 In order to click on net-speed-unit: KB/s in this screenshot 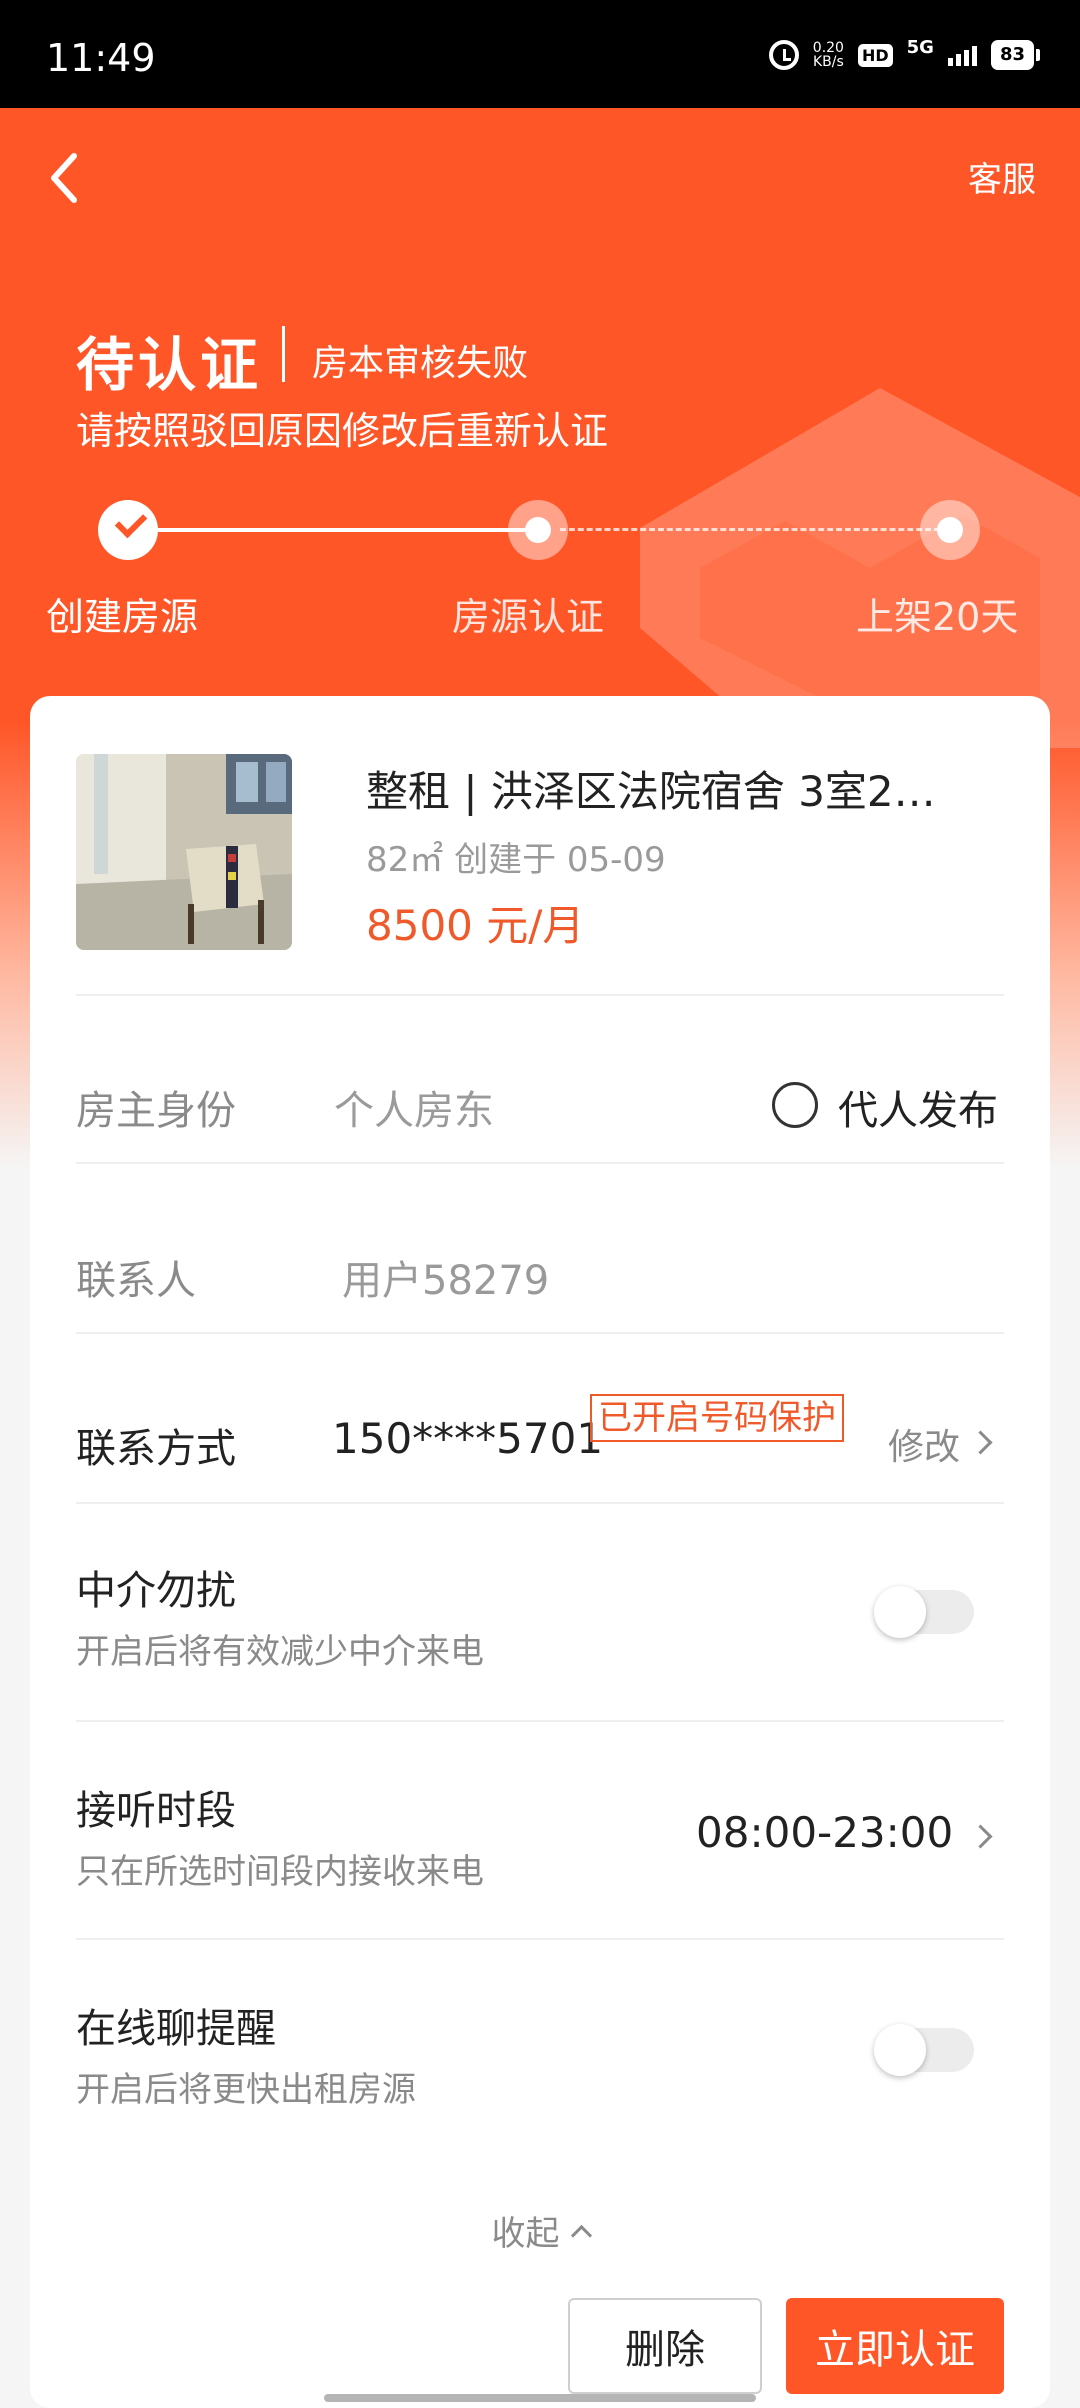, I will do `click(828, 62)`.